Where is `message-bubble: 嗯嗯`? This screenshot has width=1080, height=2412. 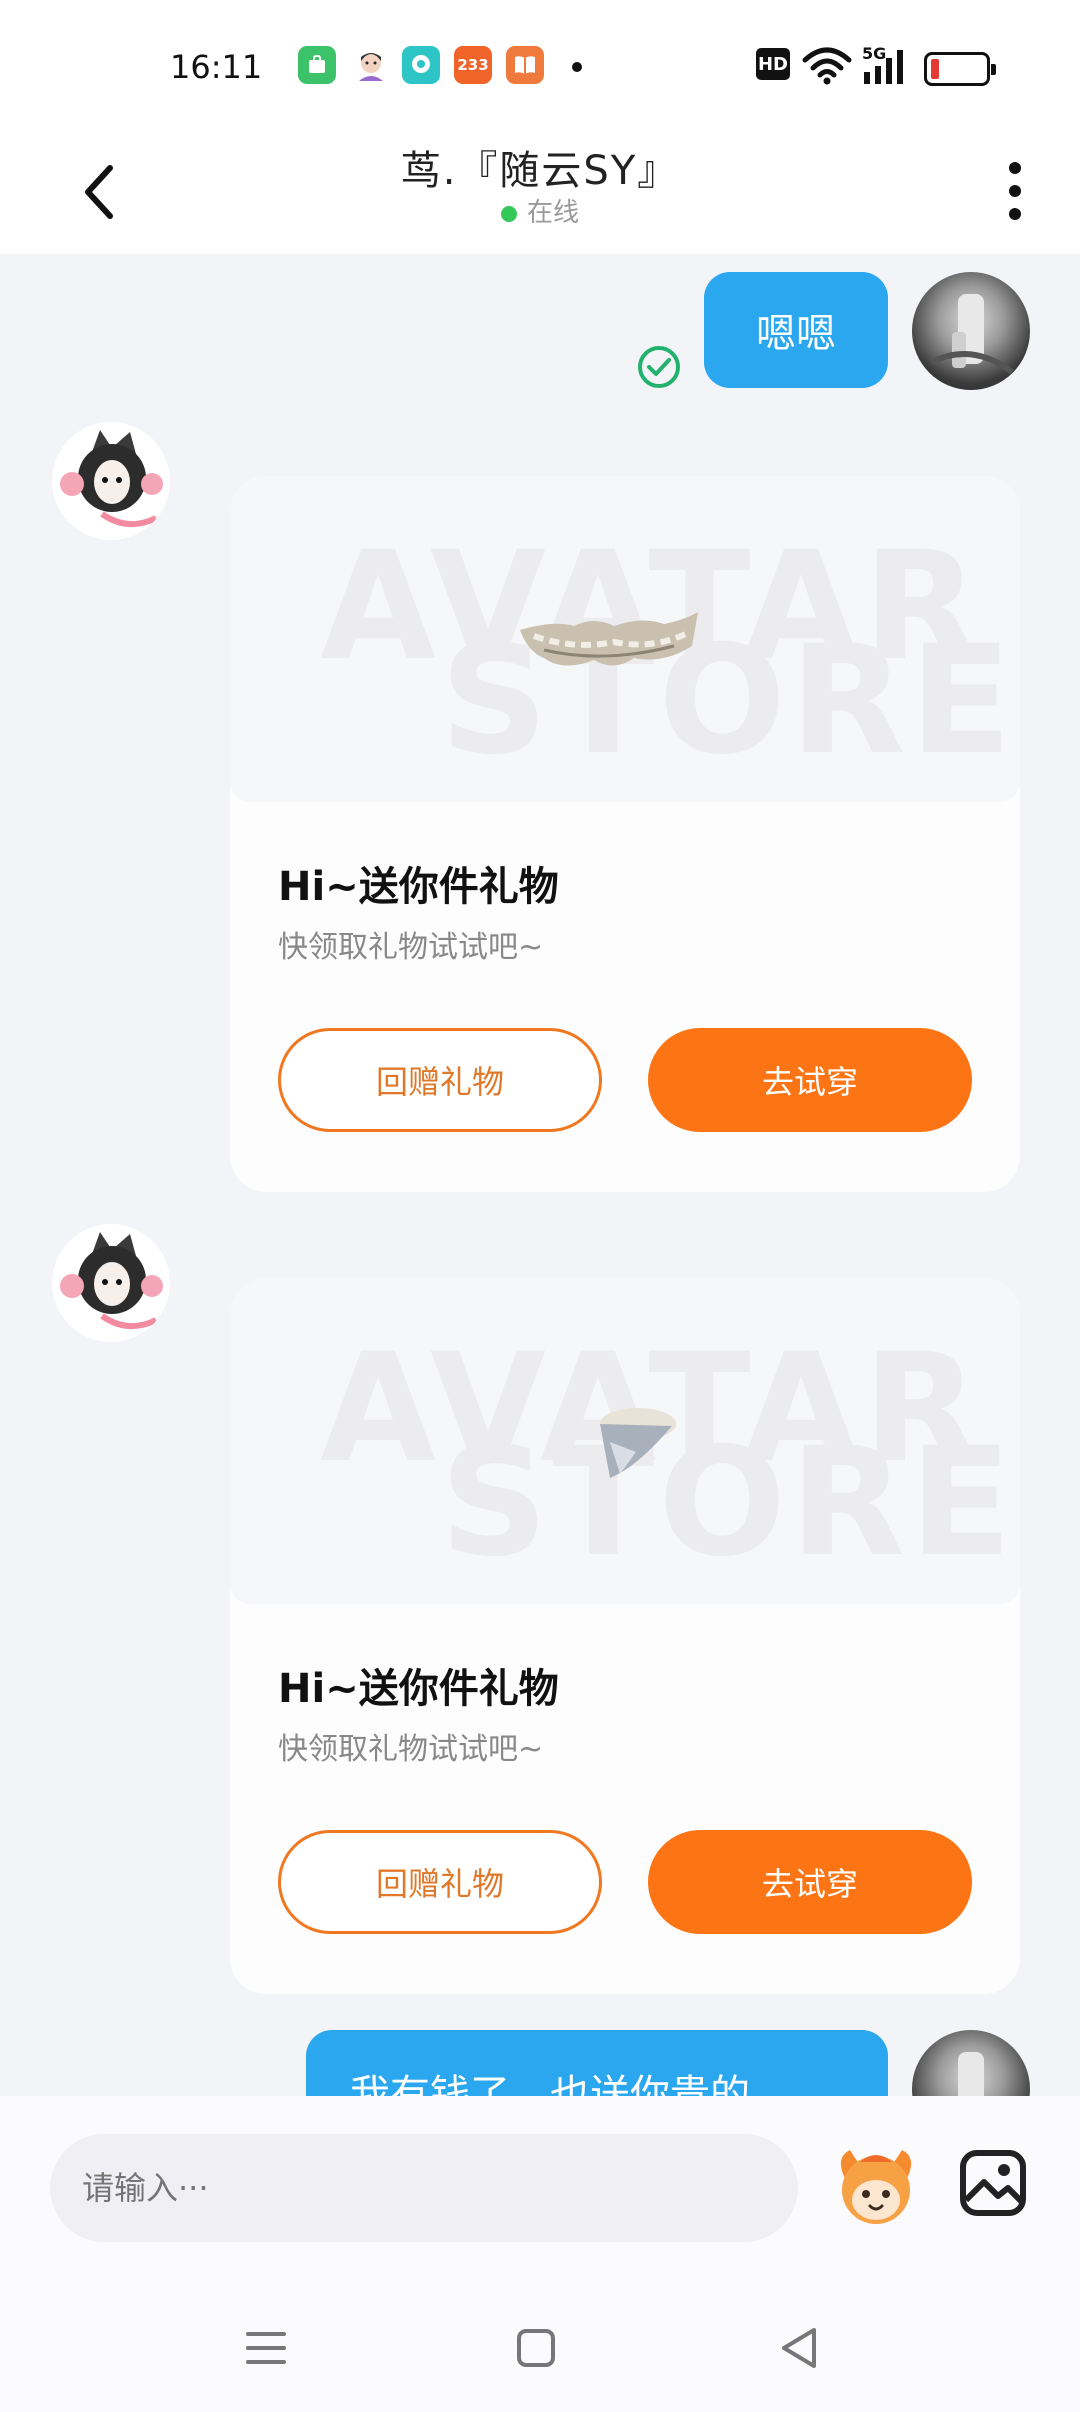 message-bubble: 嗯嗯 is located at coordinates (796, 330).